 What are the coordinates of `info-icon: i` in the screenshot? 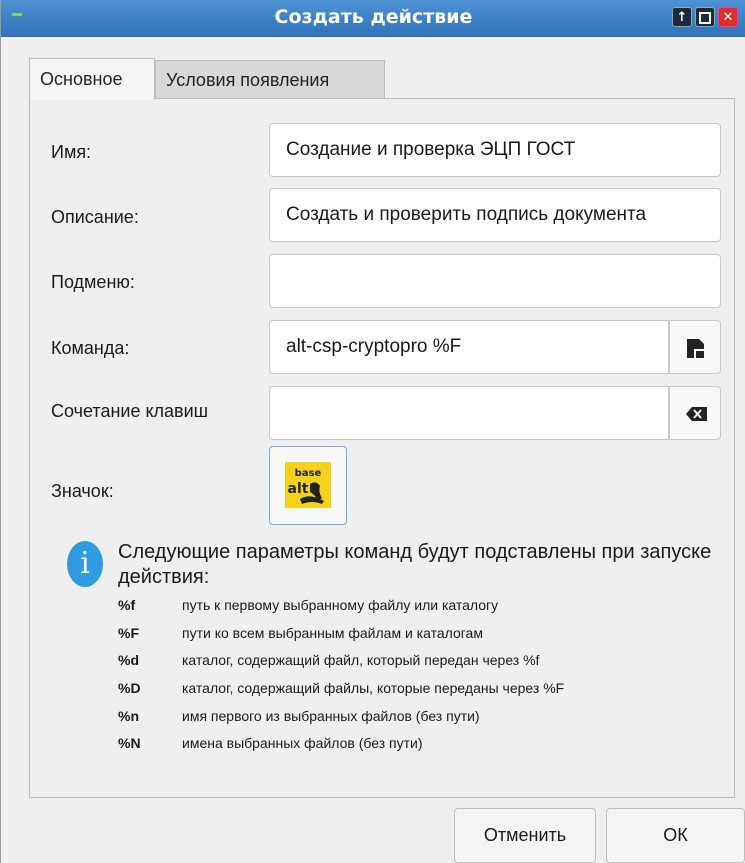 It's located at (85, 564).